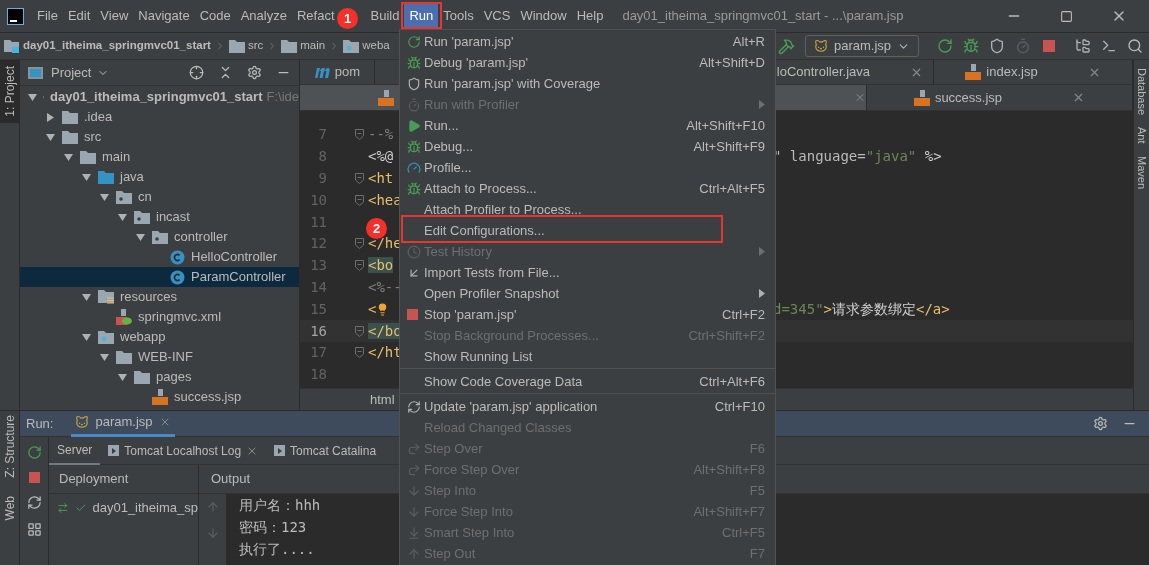  Describe the element at coordinates (315, 16) in the screenshot. I see `menu-item: Refact` at that location.